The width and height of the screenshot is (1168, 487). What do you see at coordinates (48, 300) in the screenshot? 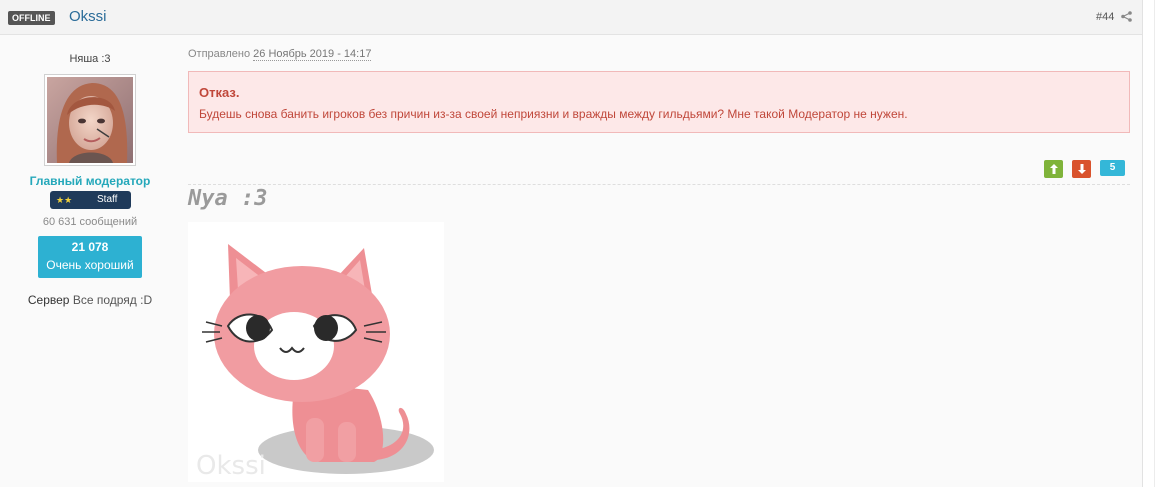
I see `server-key: Сервер` at bounding box center [48, 300].